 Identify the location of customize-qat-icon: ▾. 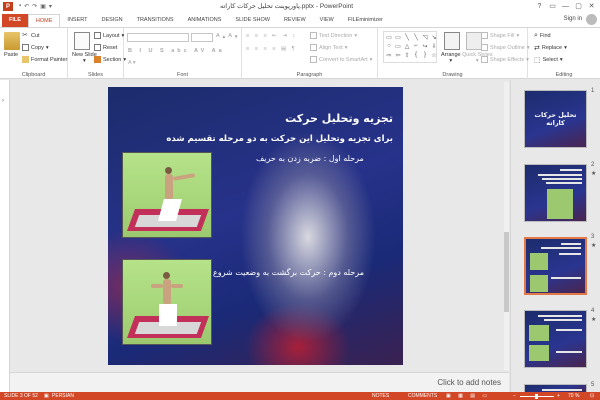
(50, 6).